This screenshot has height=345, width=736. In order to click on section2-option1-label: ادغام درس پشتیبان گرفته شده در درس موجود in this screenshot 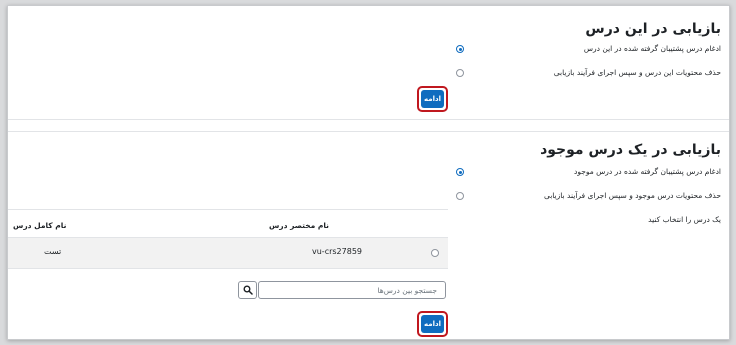, I will do `click(647, 171)`.